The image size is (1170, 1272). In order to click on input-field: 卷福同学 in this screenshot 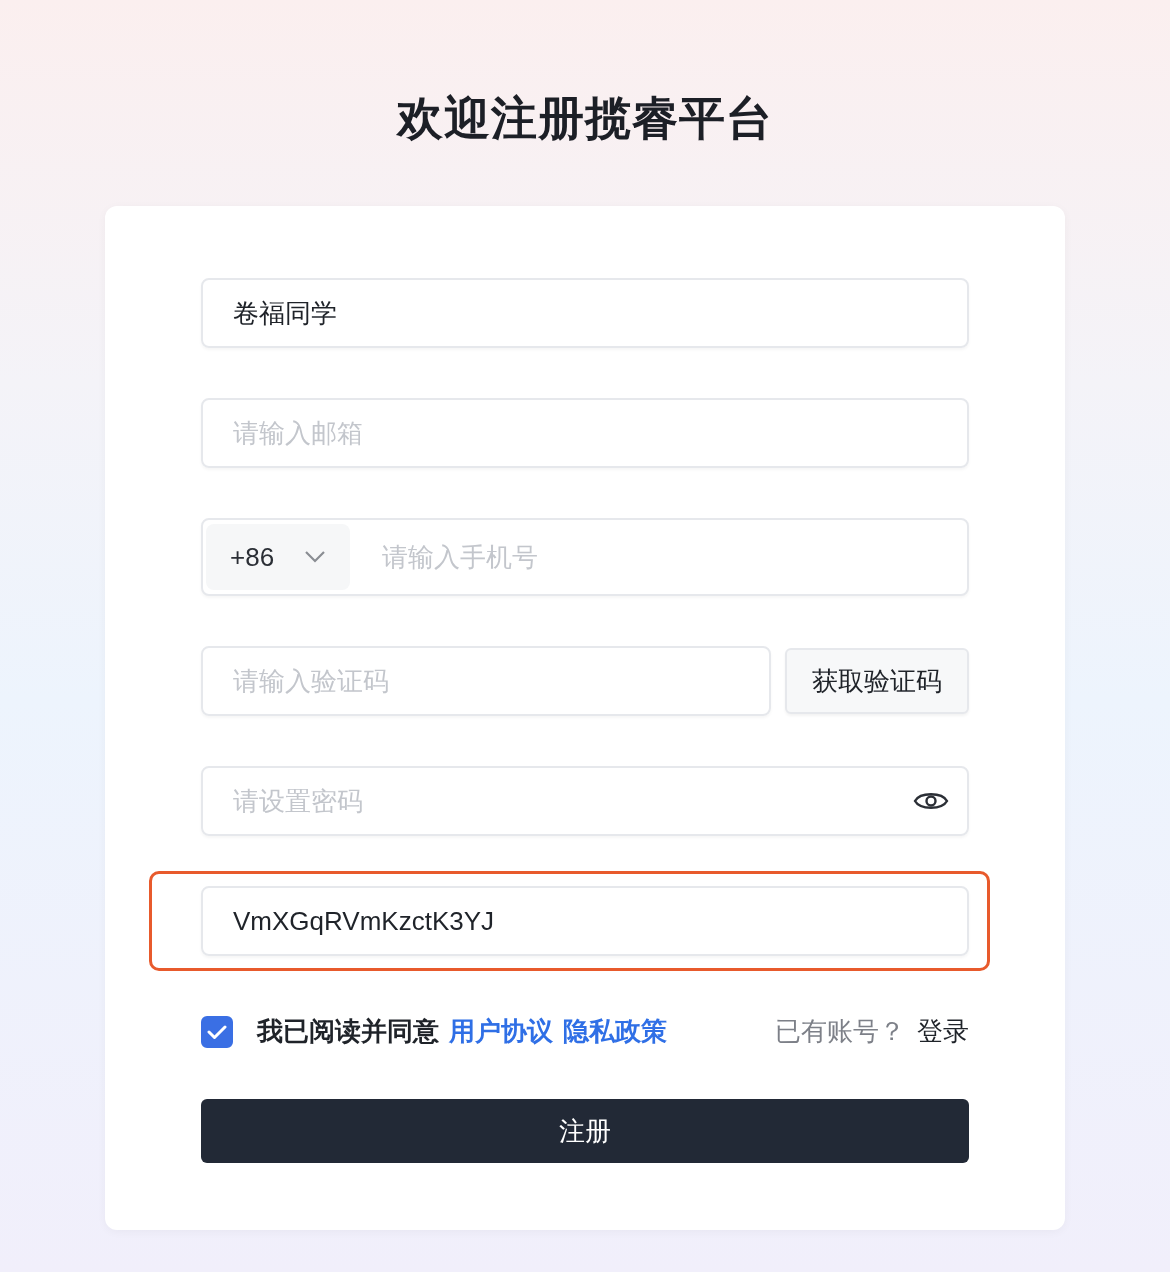, I will do `click(585, 313)`.